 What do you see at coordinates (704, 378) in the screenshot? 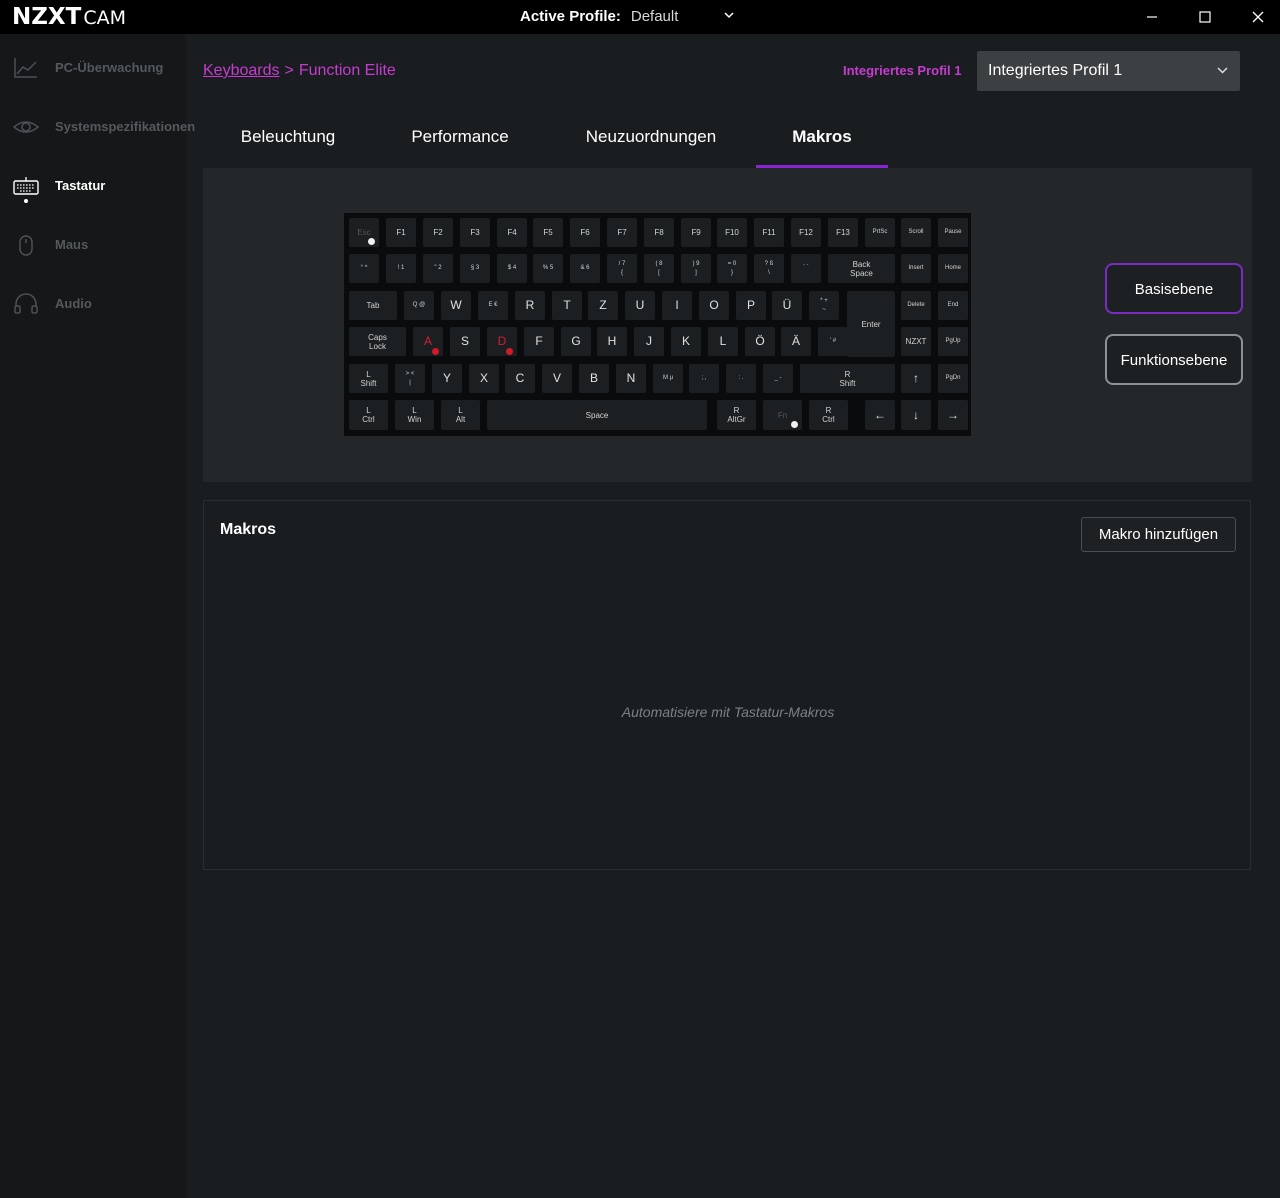
I see `key-comma: ; ,` at bounding box center [704, 378].